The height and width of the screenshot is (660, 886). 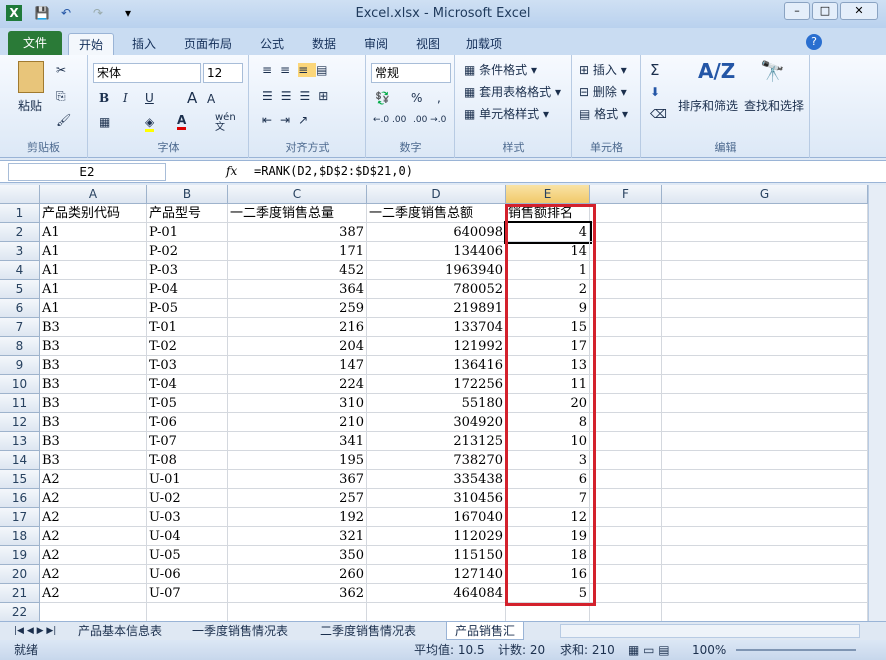 I want to click on paste-button: 粘贴, so click(x=30, y=105).